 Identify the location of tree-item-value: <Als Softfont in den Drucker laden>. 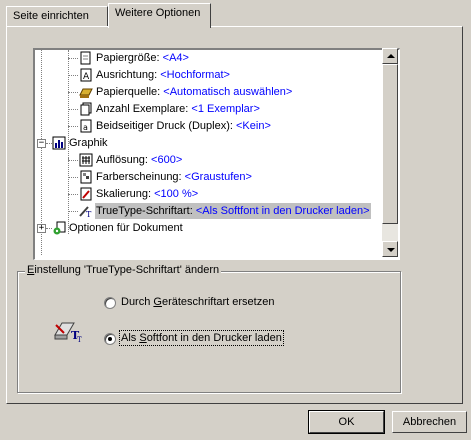
(282, 211).